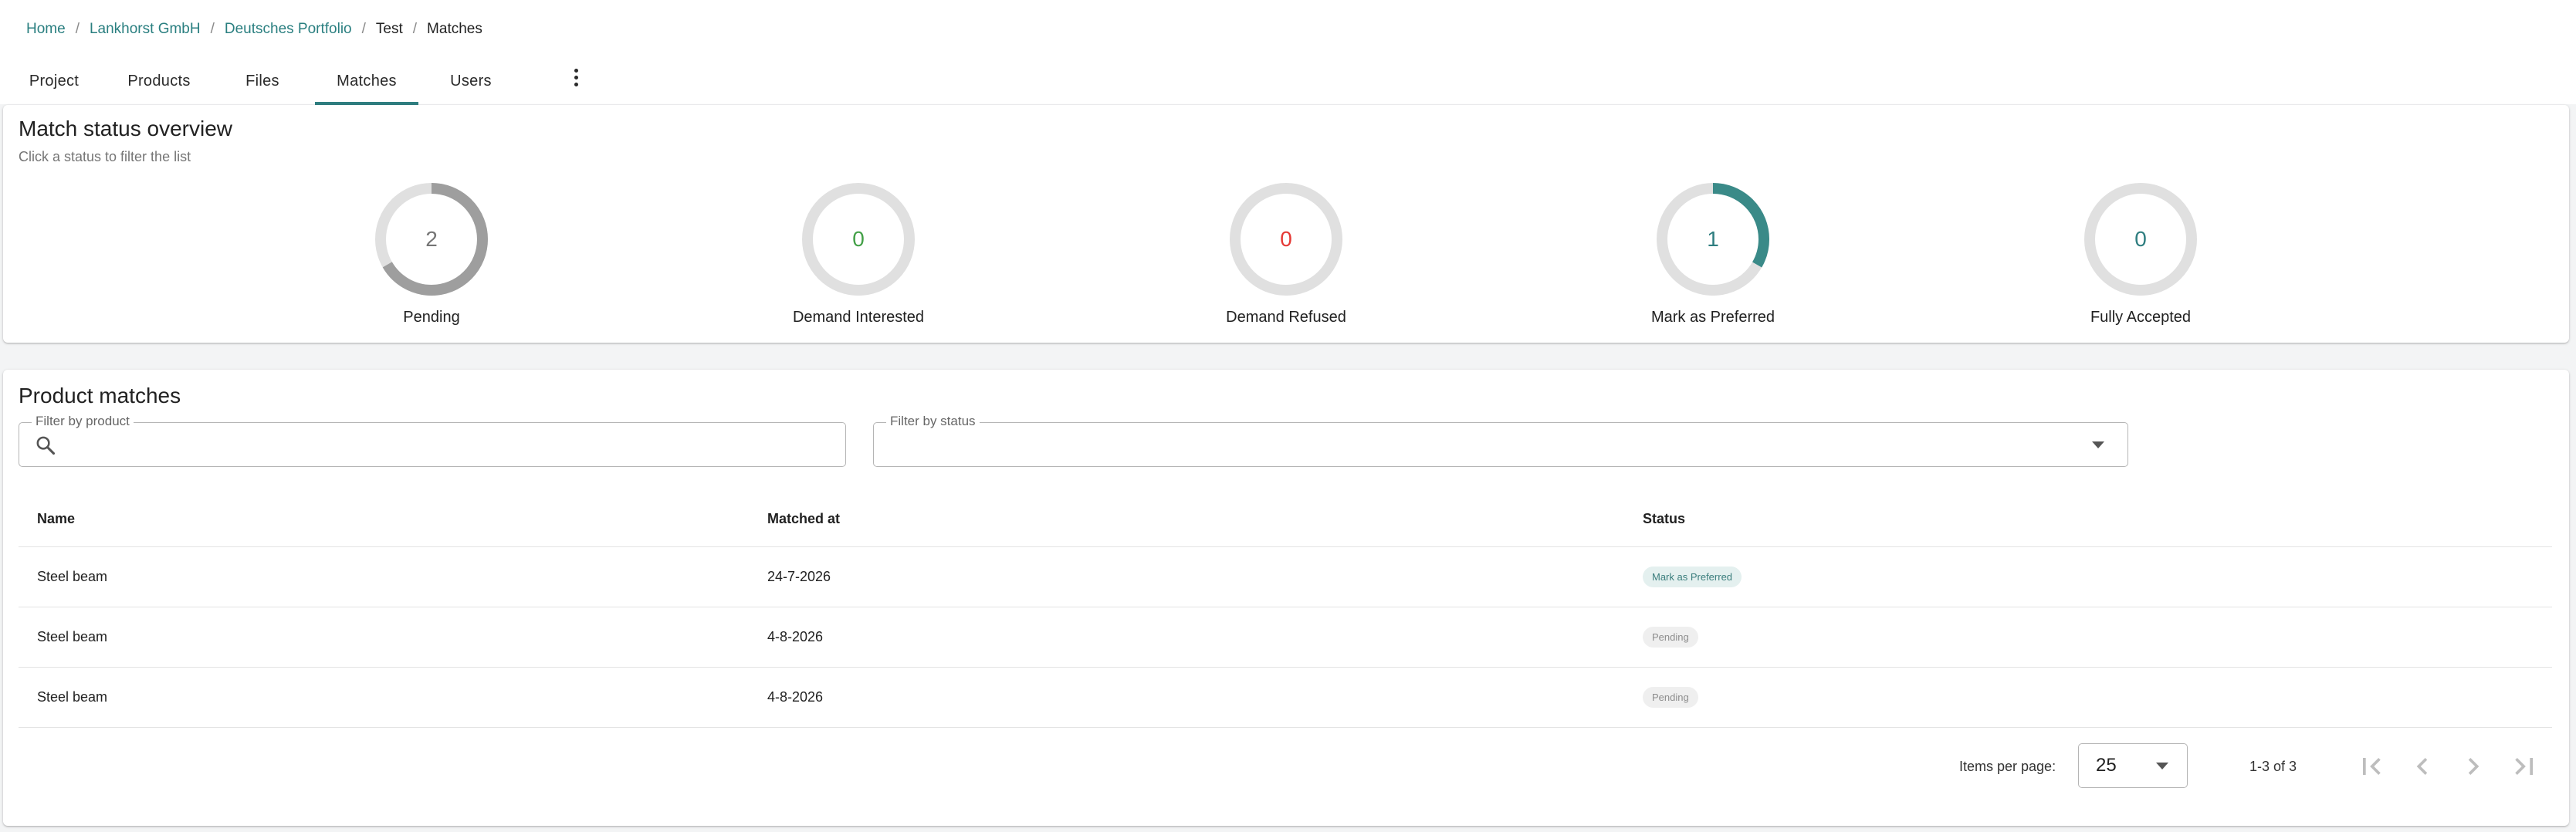 The width and height of the screenshot is (2576, 832). I want to click on table-header-row: Name Matched at Status, so click(1285, 519).